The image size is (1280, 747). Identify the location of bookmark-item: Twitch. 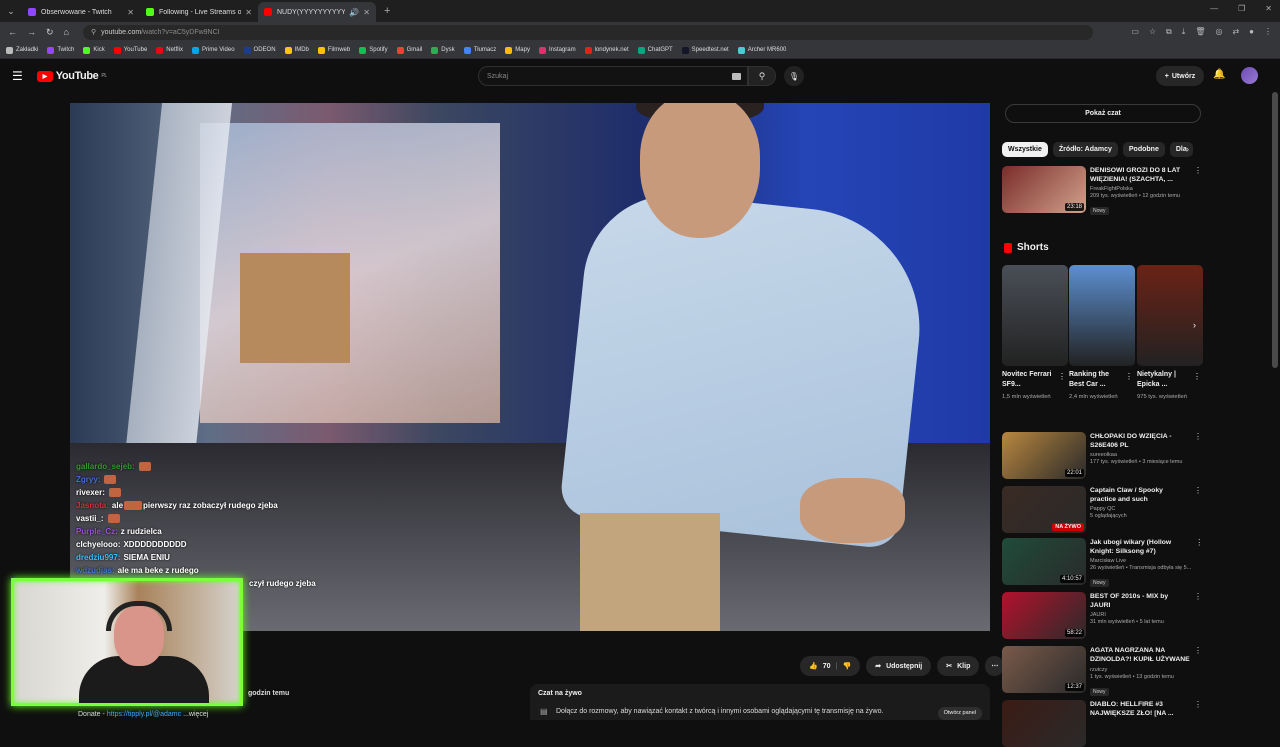
(60, 50).